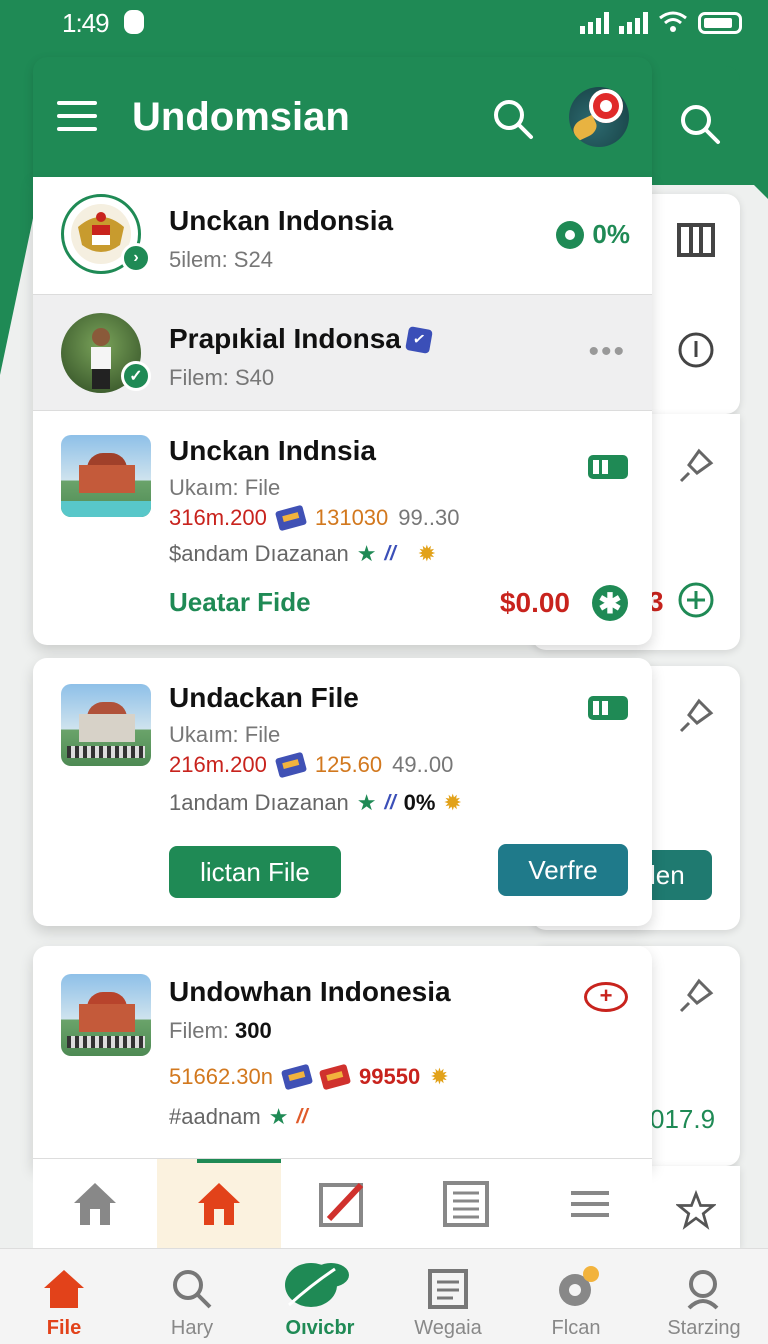 The height and width of the screenshot is (1344, 768). What do you see at coordinates (281, 220) in the screenshot?
I see `row-title: Unckan Indonsia` at bounding box center [281, 220].